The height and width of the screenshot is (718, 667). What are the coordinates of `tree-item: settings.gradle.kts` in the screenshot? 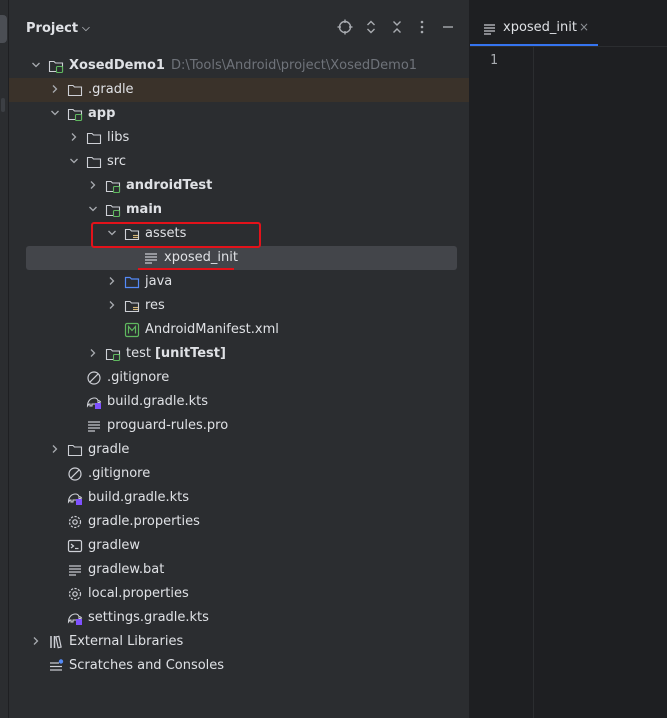 It's located at (239, 618).